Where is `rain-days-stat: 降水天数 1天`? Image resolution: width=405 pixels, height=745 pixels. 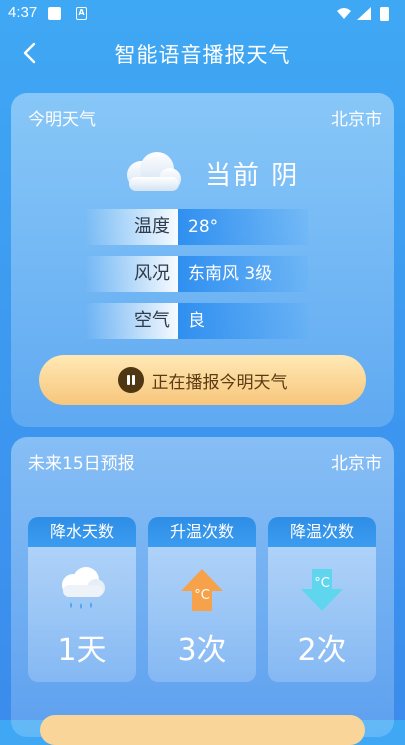 rain-days-stat: 降水天数 1天 is located at coordinates (82, 599).